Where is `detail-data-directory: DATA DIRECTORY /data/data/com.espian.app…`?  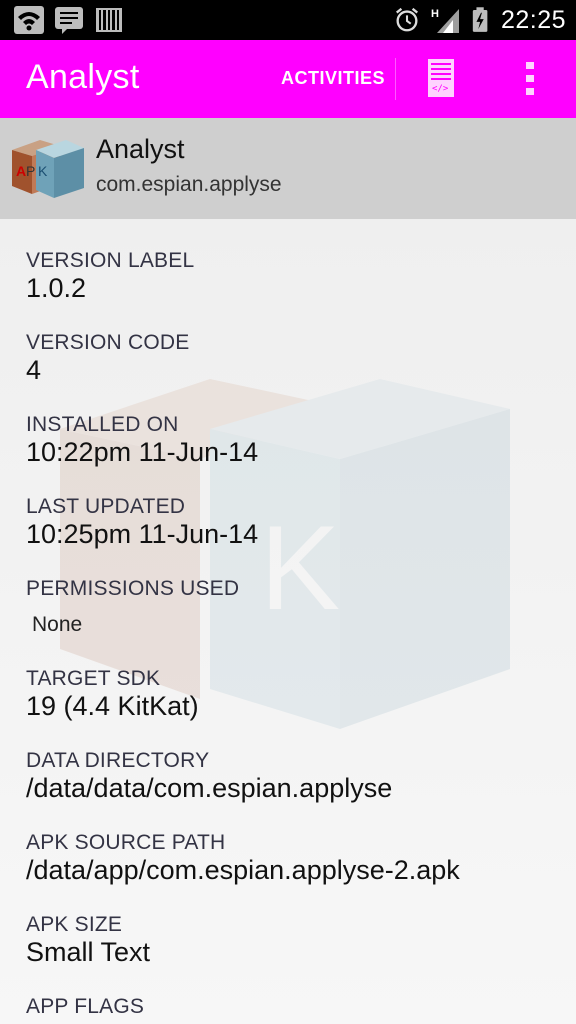
detail-data-directory: DATA DIRECTORY /data/data/com.espian.app… is located at coordinates (209, 776).